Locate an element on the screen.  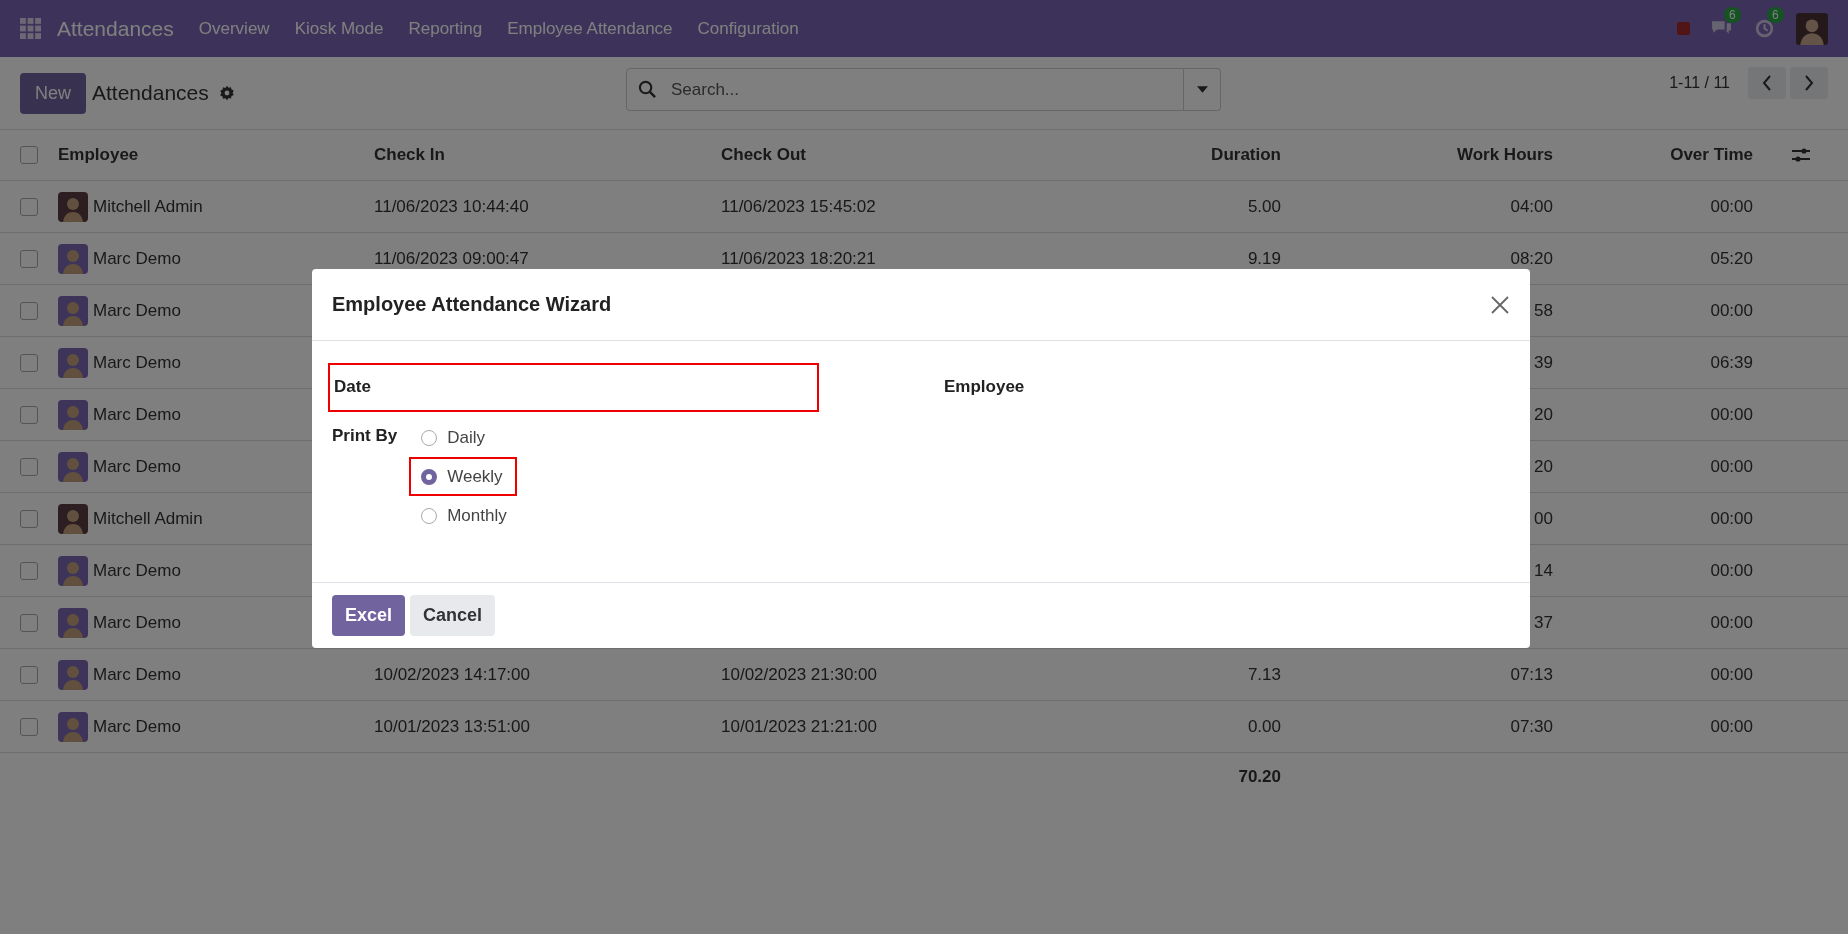
table-cell: 11/06/2023 09:00:47 is located at coordinates (451, 258).